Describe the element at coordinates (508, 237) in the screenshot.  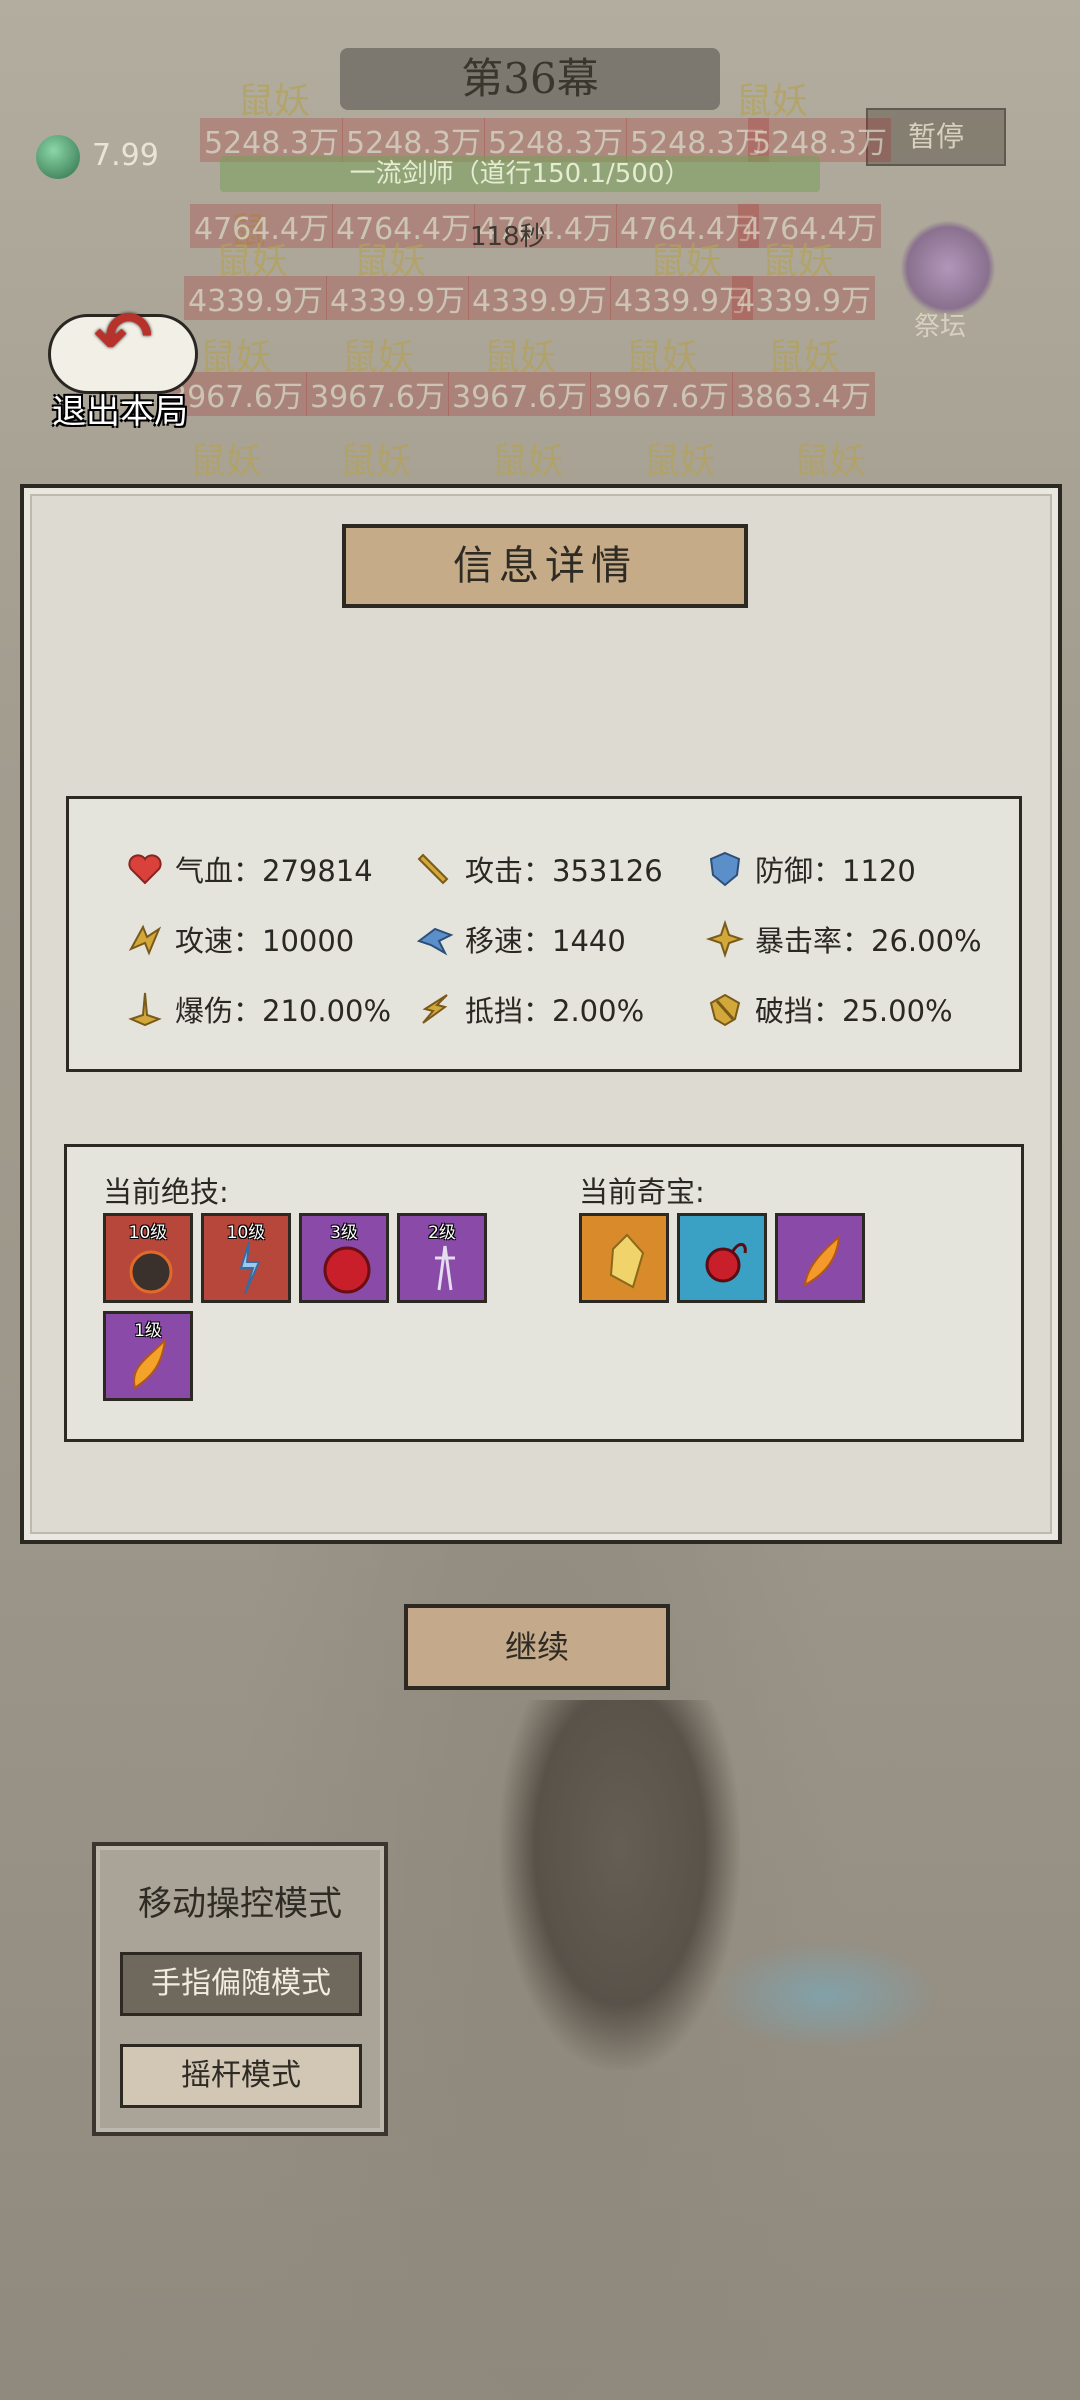
I see `wave-timer: 118秒` at that location.